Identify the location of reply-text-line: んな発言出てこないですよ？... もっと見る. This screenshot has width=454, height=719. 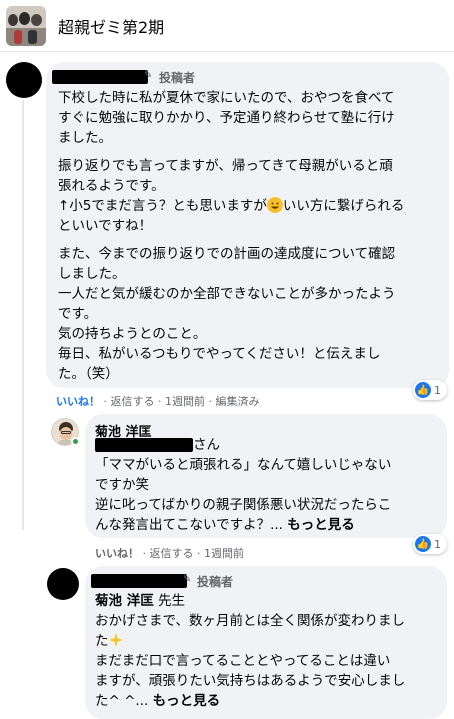
(225, 525).